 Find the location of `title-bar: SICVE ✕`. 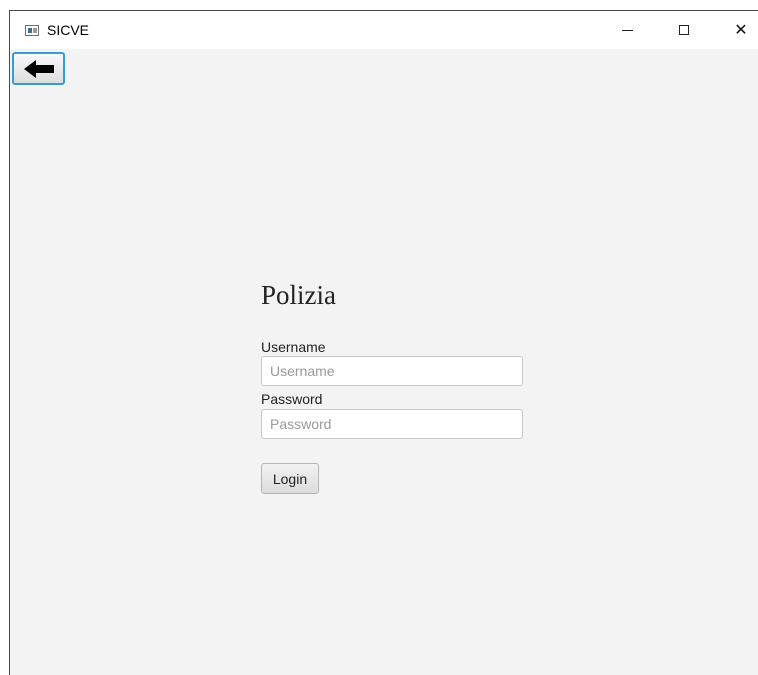

title-bar: SICVE ✕ is located at coordinates (384, 30).